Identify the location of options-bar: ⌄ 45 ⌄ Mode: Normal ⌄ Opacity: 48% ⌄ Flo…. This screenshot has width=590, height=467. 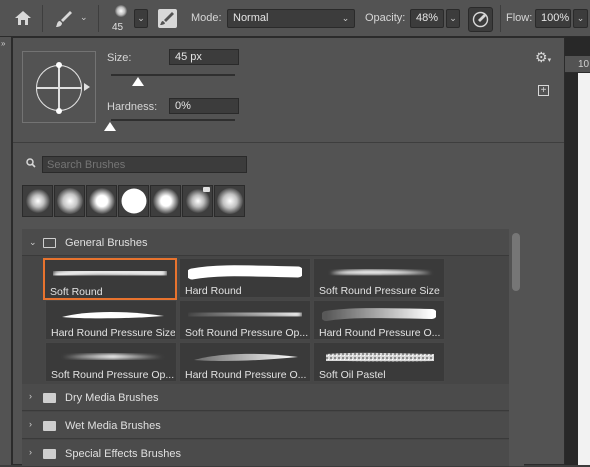
(295, 18).